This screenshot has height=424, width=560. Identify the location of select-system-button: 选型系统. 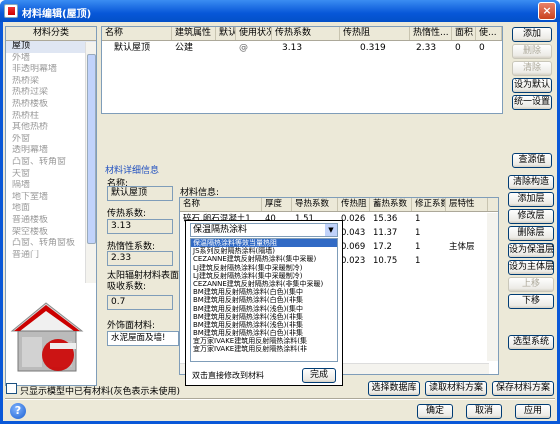
(531, 342).